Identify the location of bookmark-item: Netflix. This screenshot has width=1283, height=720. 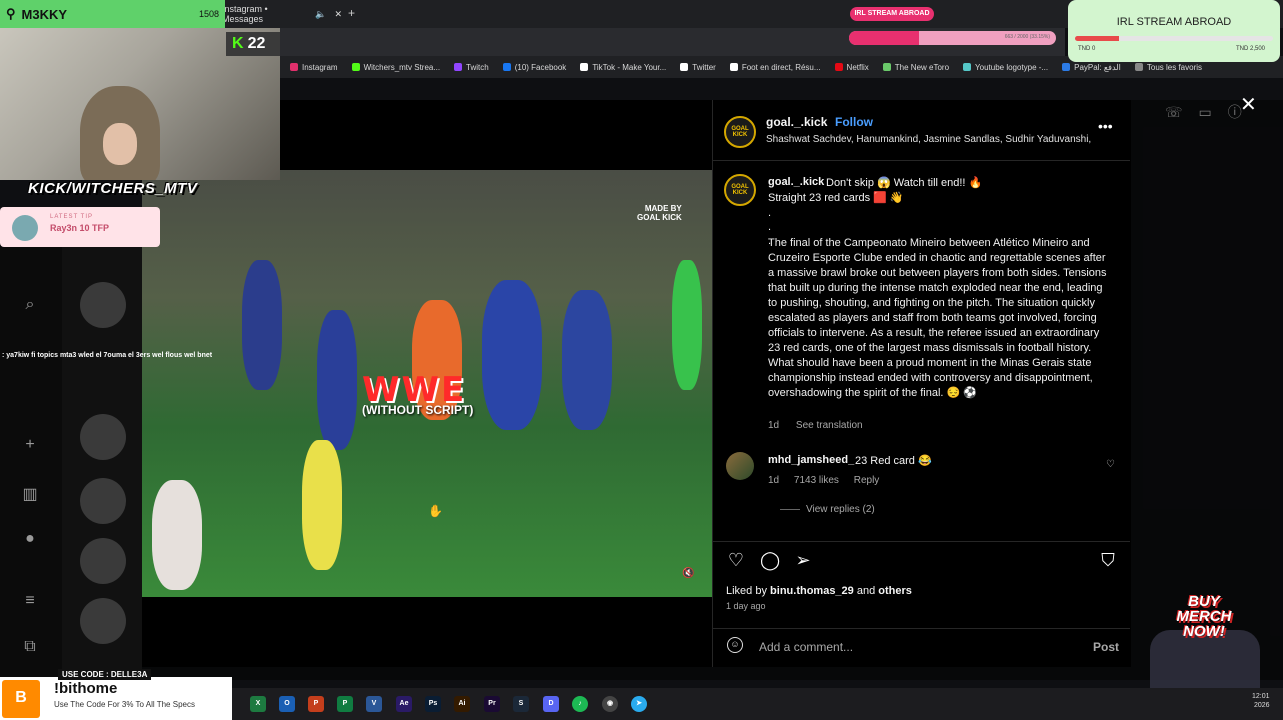
(851, 67).